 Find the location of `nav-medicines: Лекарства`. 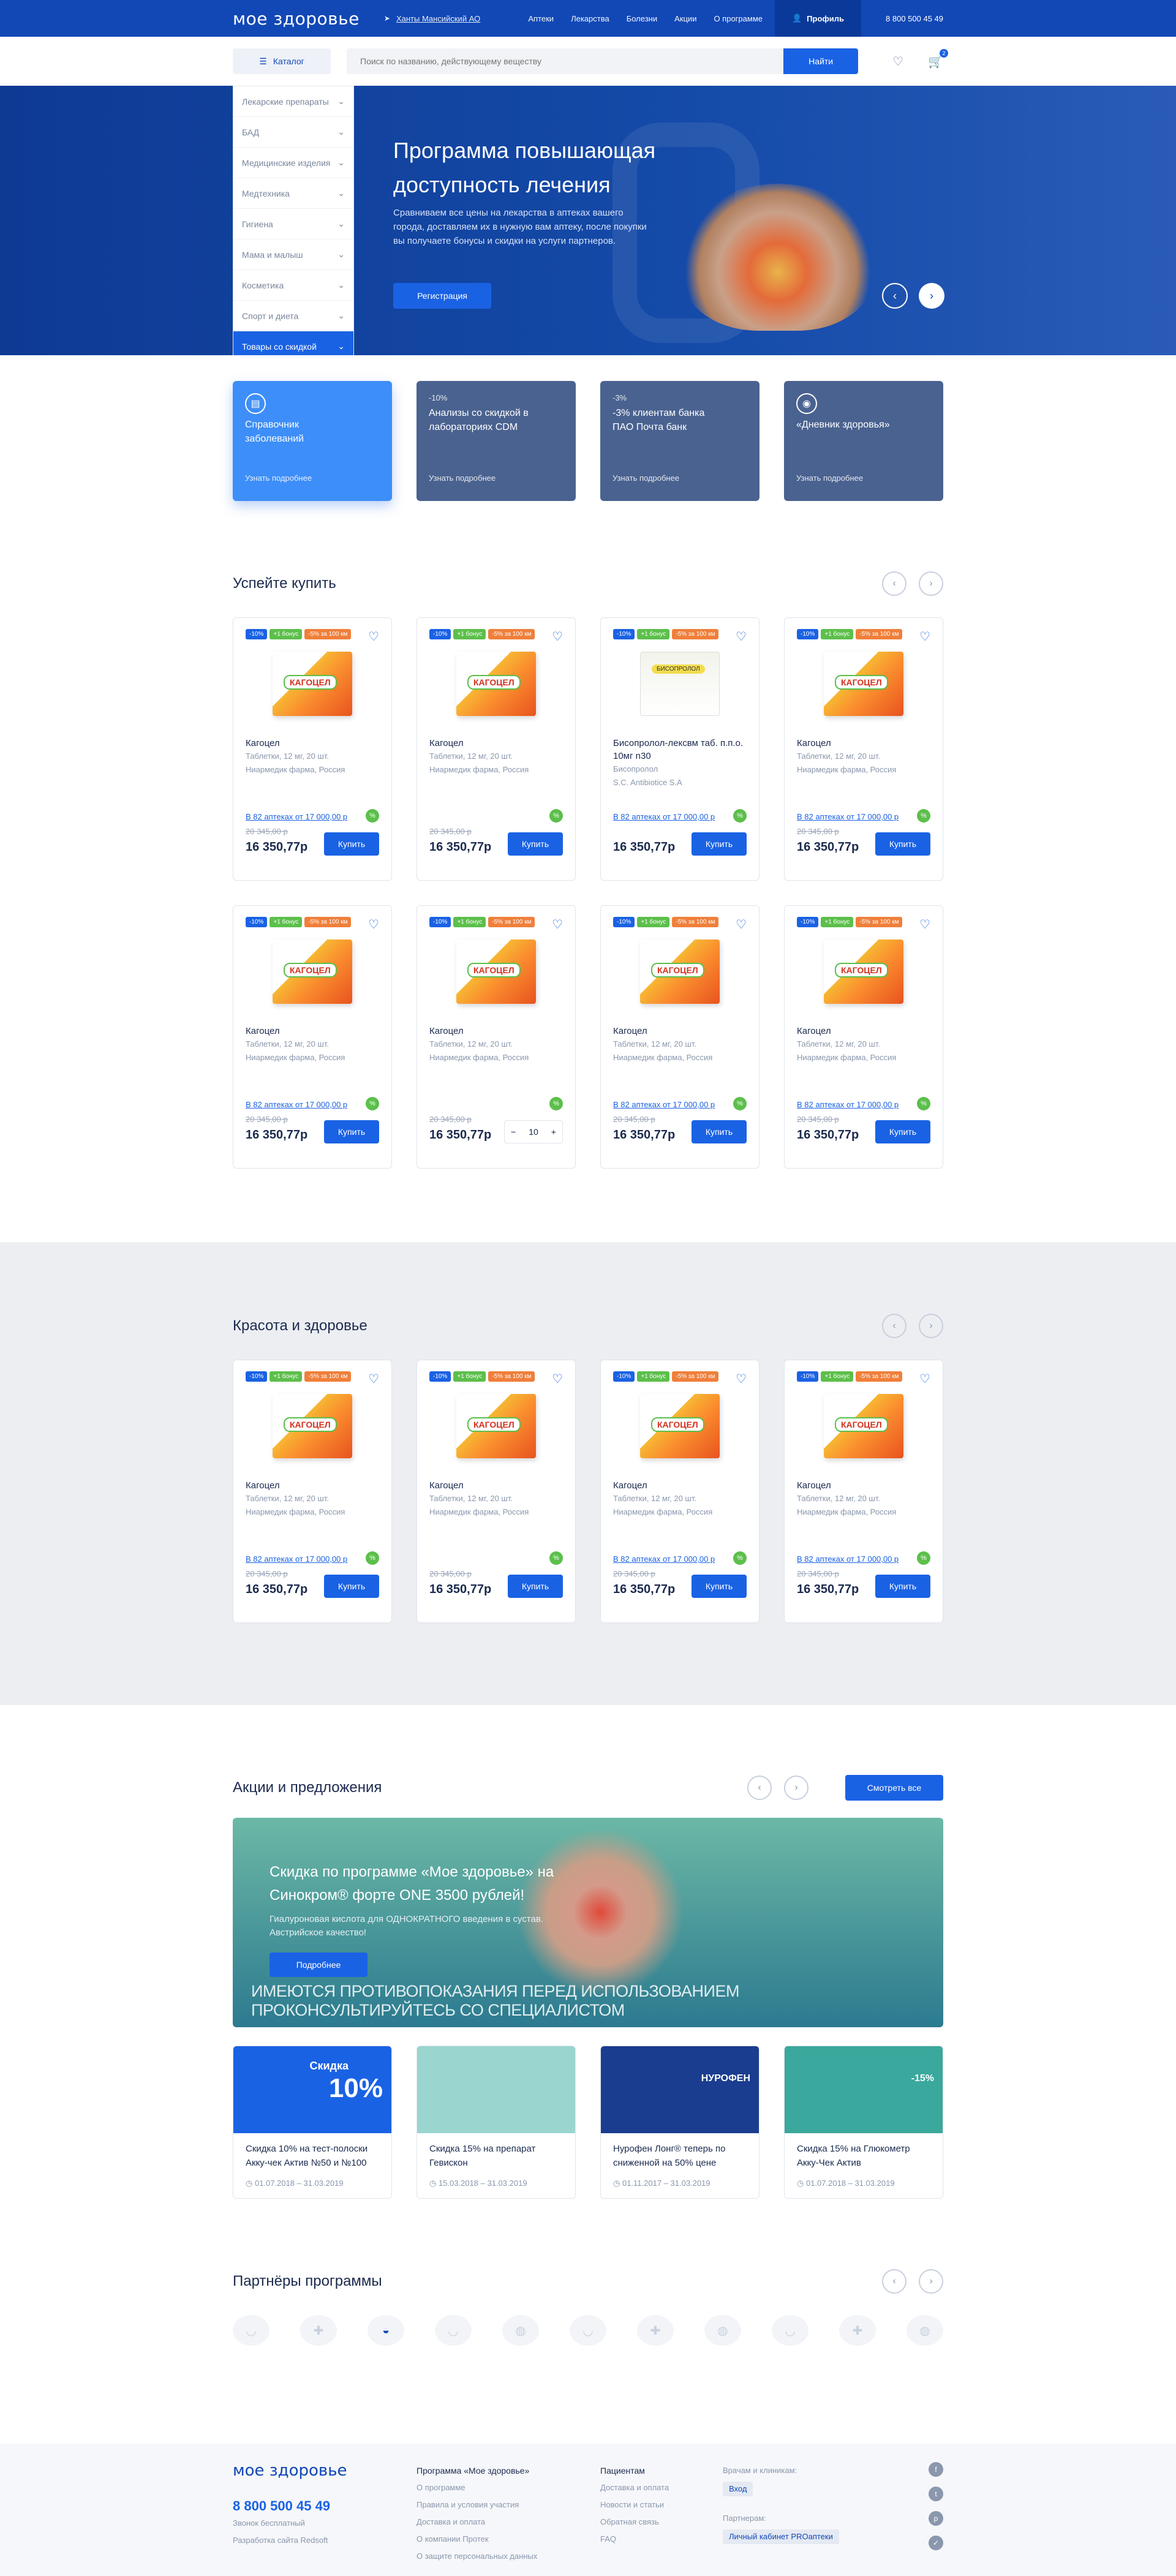

nav-medicines: Лекарства is located at coordinates (590, 18).